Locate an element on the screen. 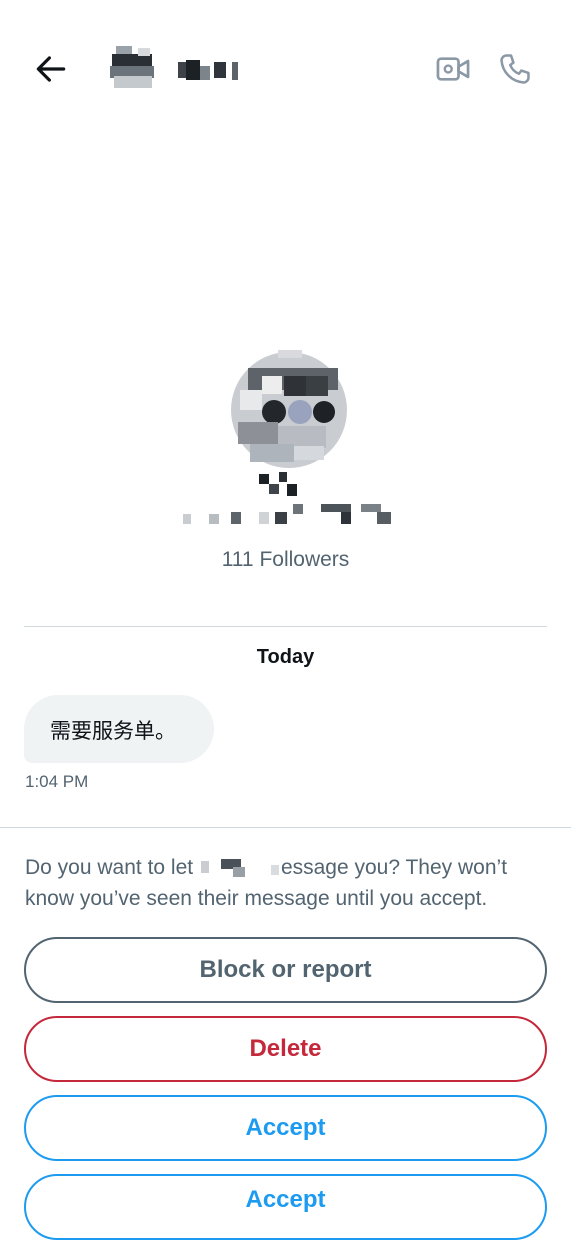 The width and height of the screenshot is (571, 1240). panel-divider is located at coordinates (285, 827).